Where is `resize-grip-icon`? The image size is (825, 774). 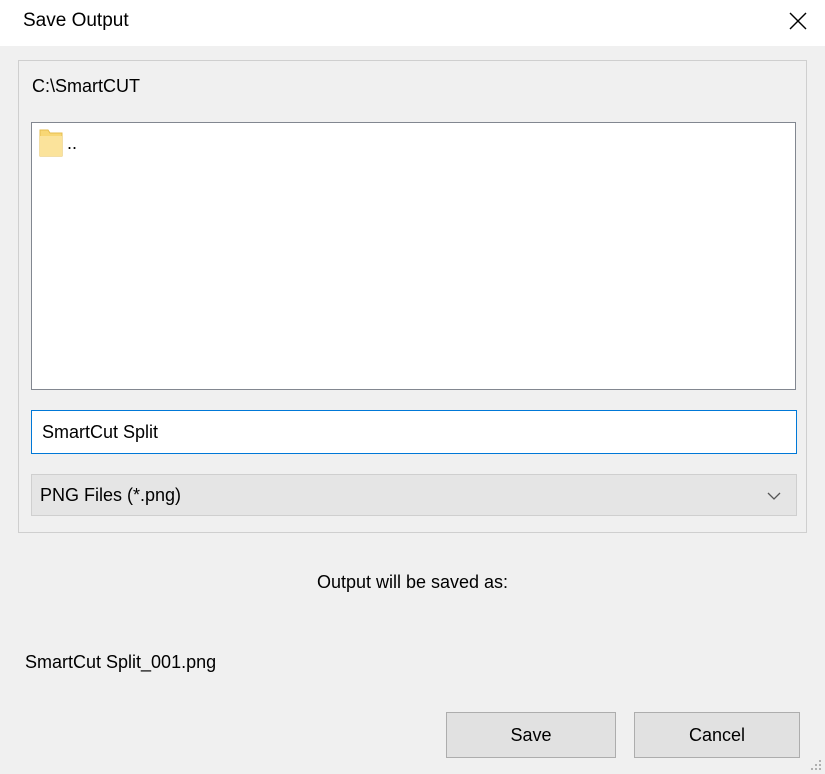
resize-grip-icon is located at coordinates (815, 764).